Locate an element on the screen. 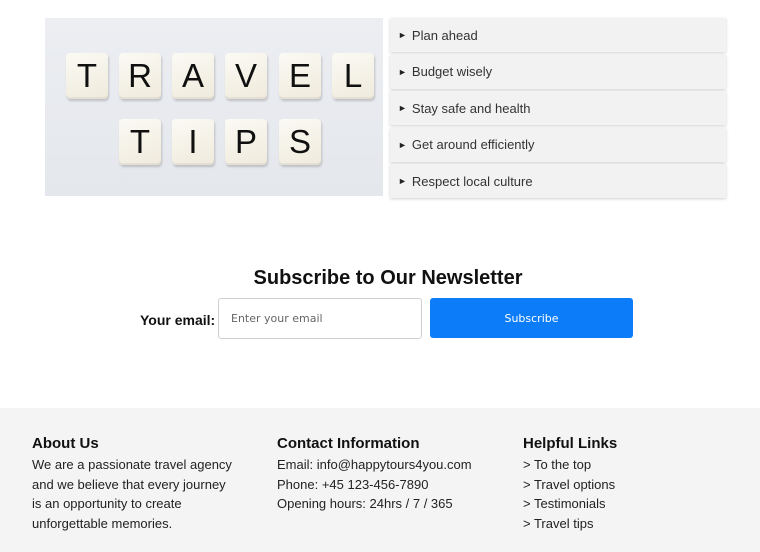 This screenshot has height=552, width=760. link-travel-options: > Travel options is located at coordinates (570, 485).